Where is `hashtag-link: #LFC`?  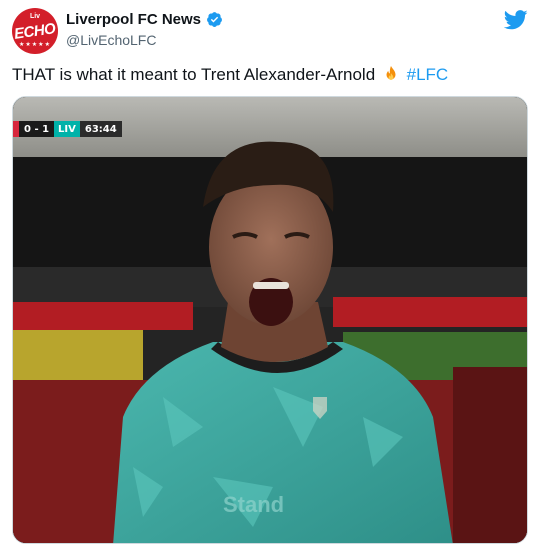
hashtag-link: #LFC is located at coordinates (428, 74).